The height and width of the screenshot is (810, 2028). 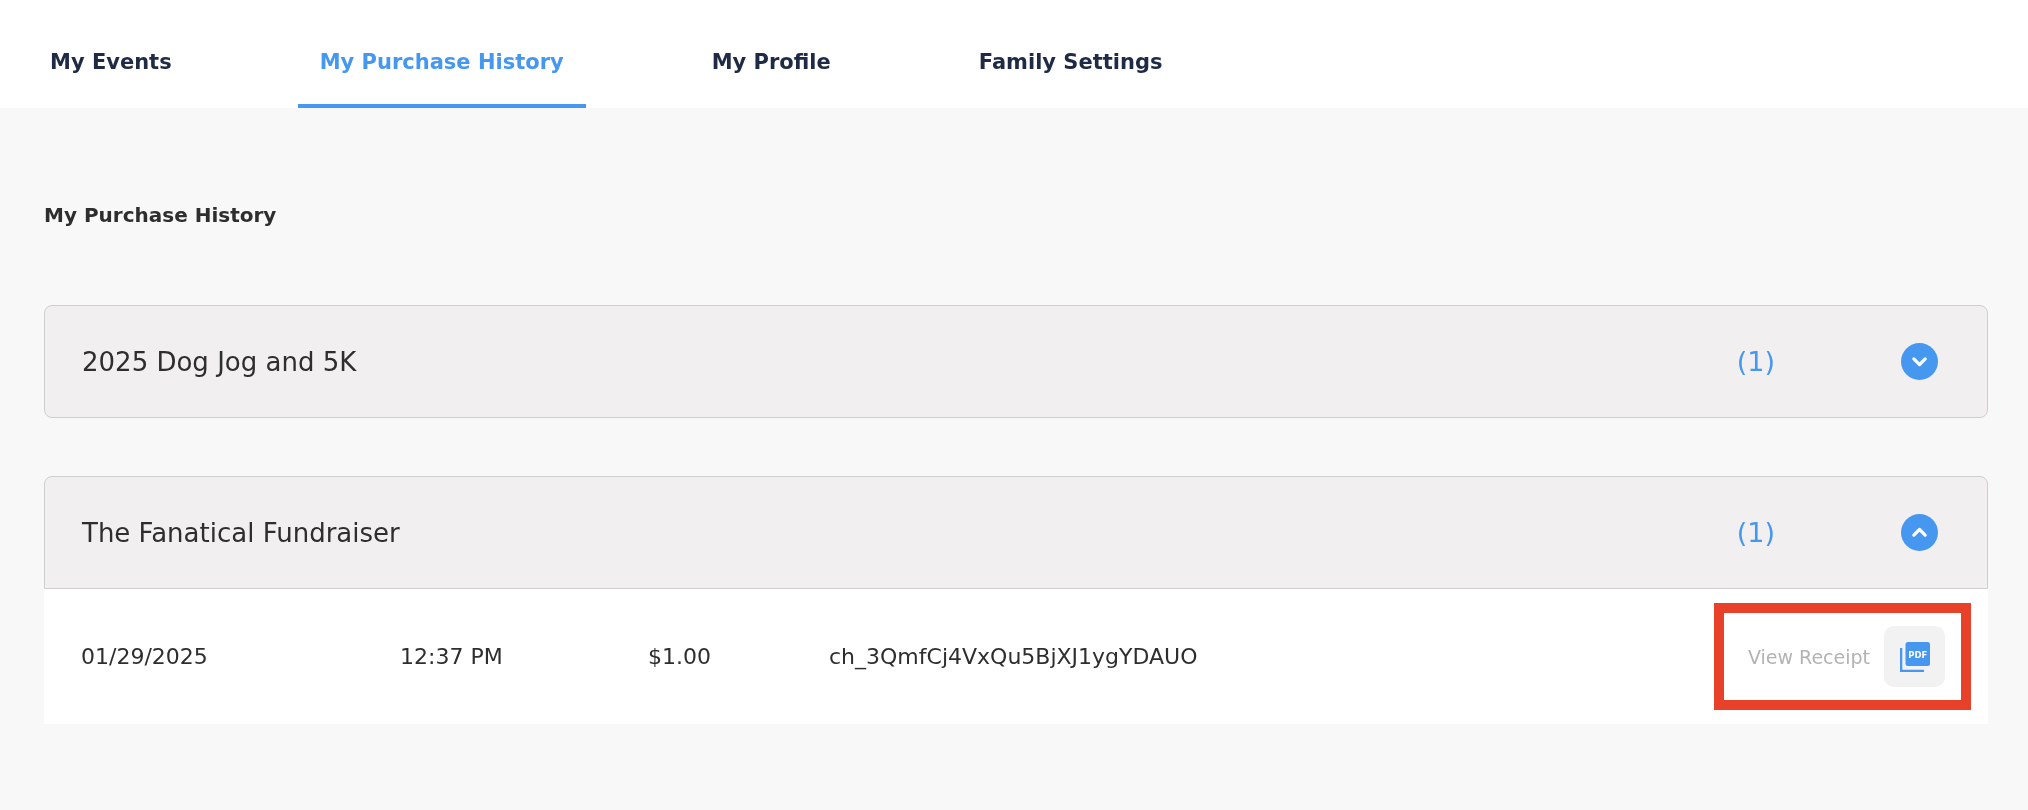 What do you see at coordinates (1919, 361) in the screenshot?
I see `chevron-down-icon` at bounding box center [1919, 361].